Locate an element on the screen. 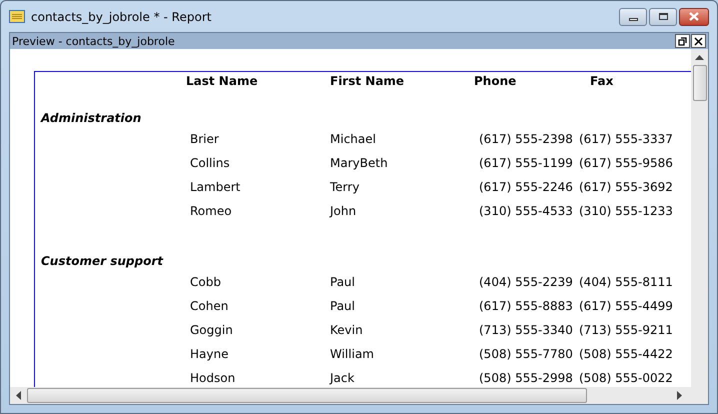 The image size is (718, 414). right-arrow-icon is located at coordinates (679, 395).